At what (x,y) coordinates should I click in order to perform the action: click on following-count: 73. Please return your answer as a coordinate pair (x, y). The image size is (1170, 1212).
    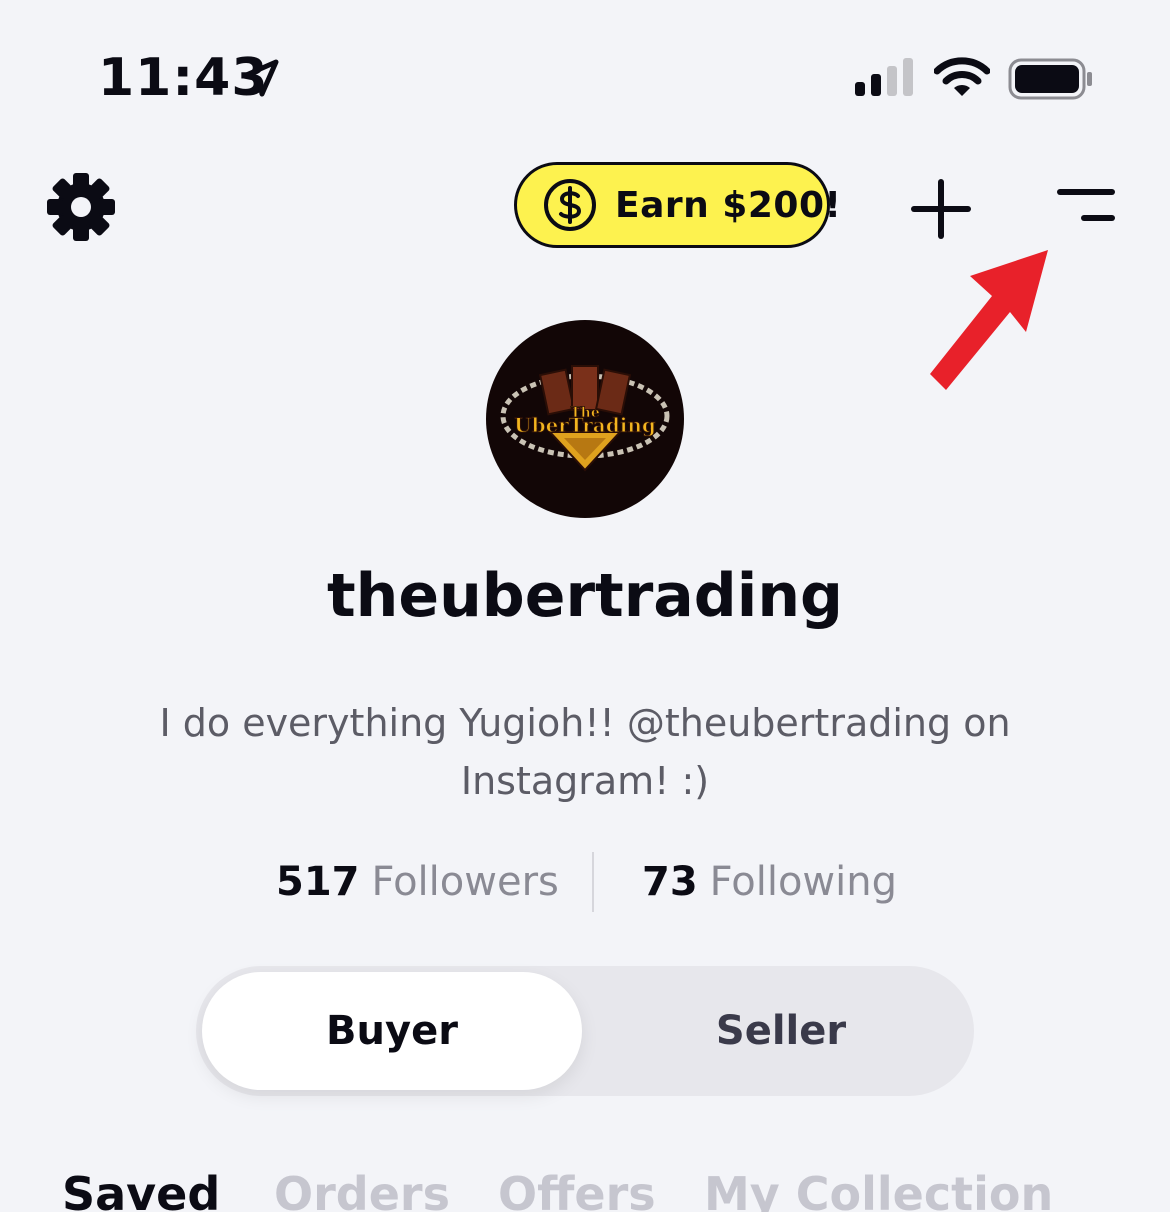
    Looking at the image, I should click on (670, 882).